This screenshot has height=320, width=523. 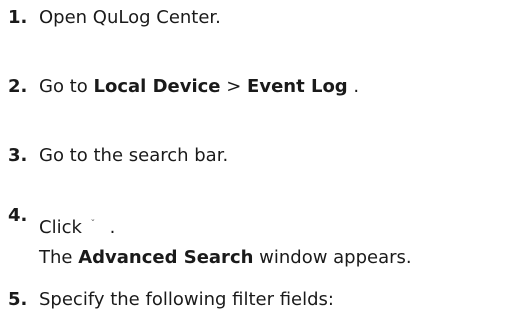 I want to click on caret-down-icon: ˇ, so click(x=93, y=224).